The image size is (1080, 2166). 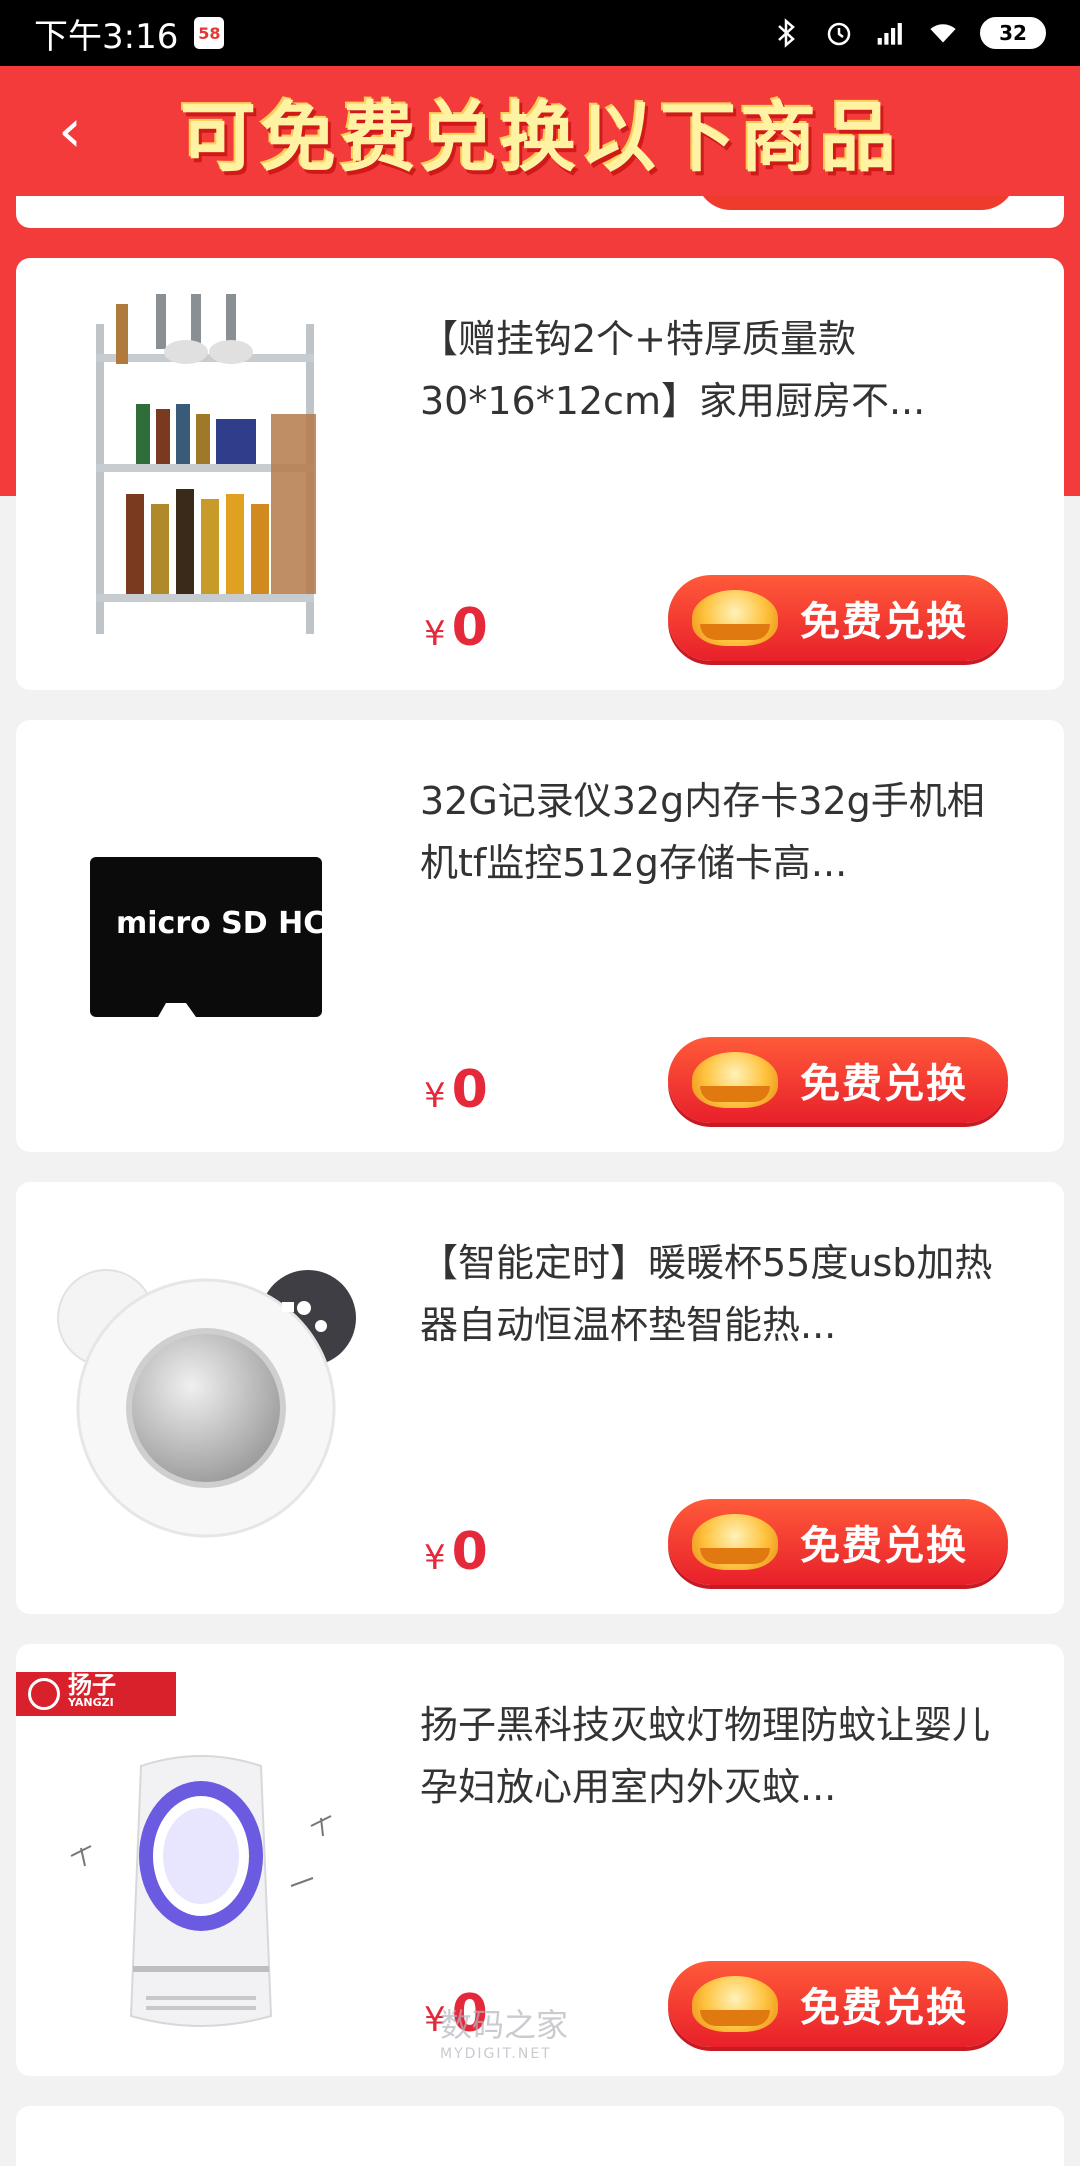 I want to click on watermark-sub: MYDIGIT.NET, so click(x=496, y=2054).